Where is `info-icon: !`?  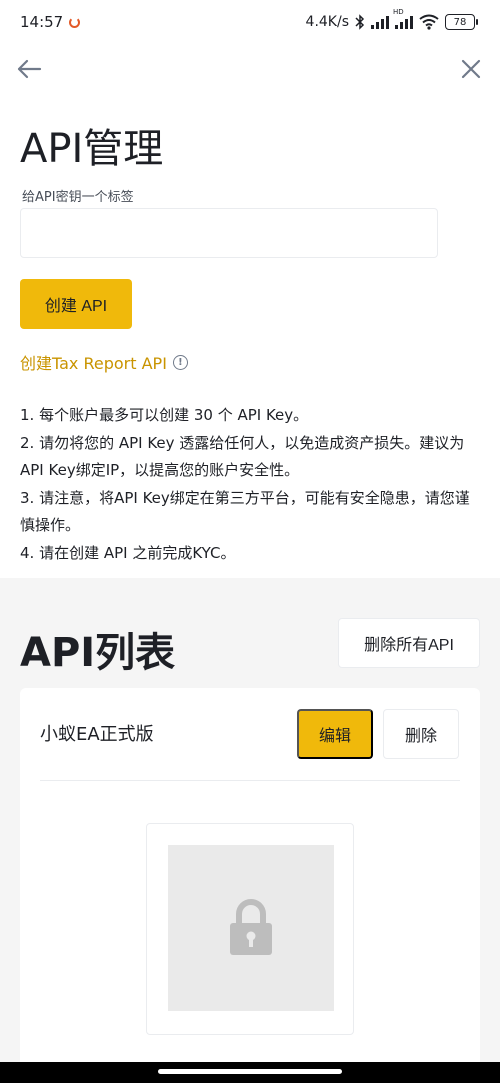 info-icon: ! is located at coordinates (180, 362).